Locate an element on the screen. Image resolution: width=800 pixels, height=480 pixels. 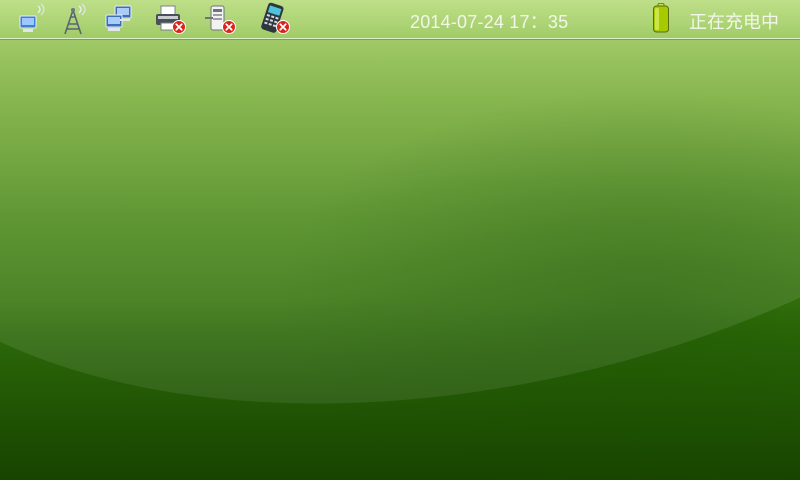
network-computer-icon is located at coordinates (31, 19).